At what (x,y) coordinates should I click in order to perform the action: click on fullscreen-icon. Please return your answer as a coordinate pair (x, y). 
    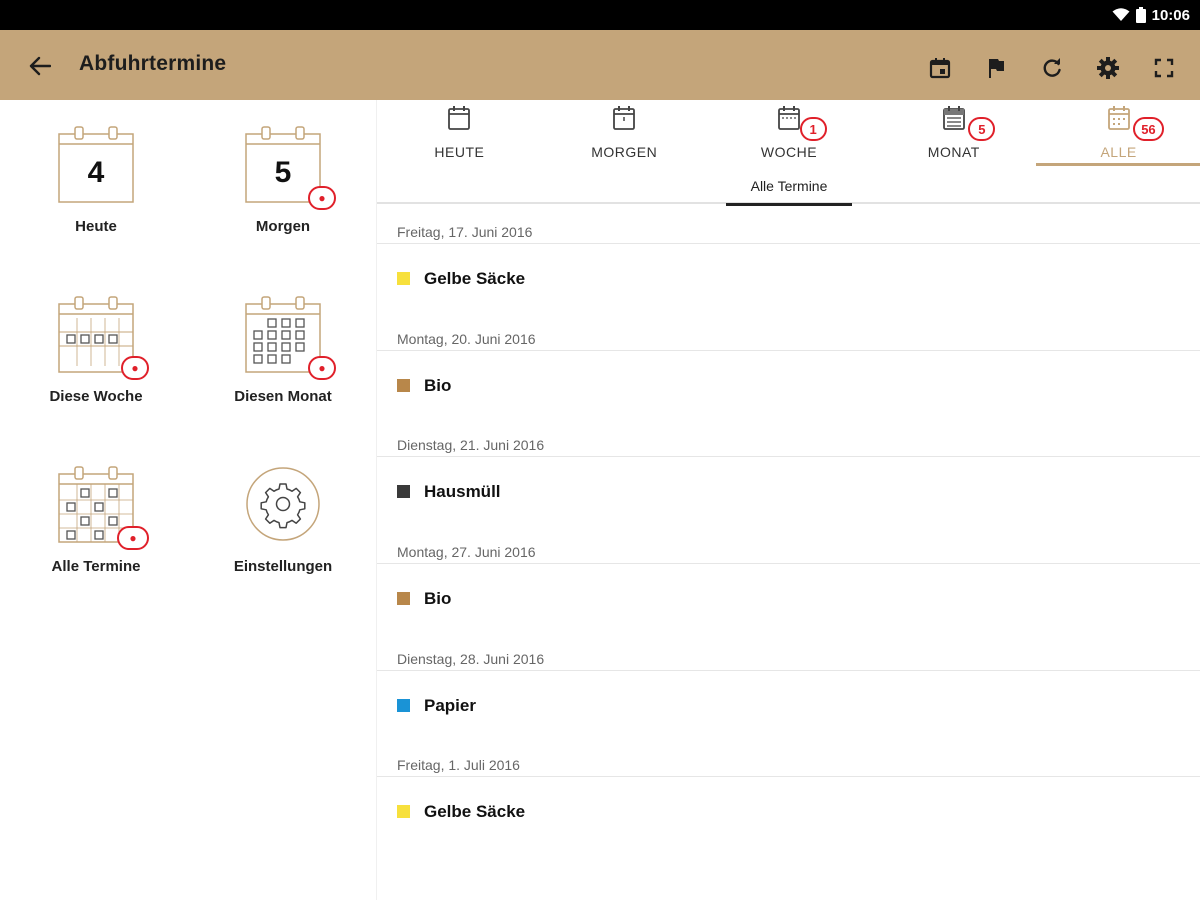
    Looking at the image, I should click on (1164, 68).